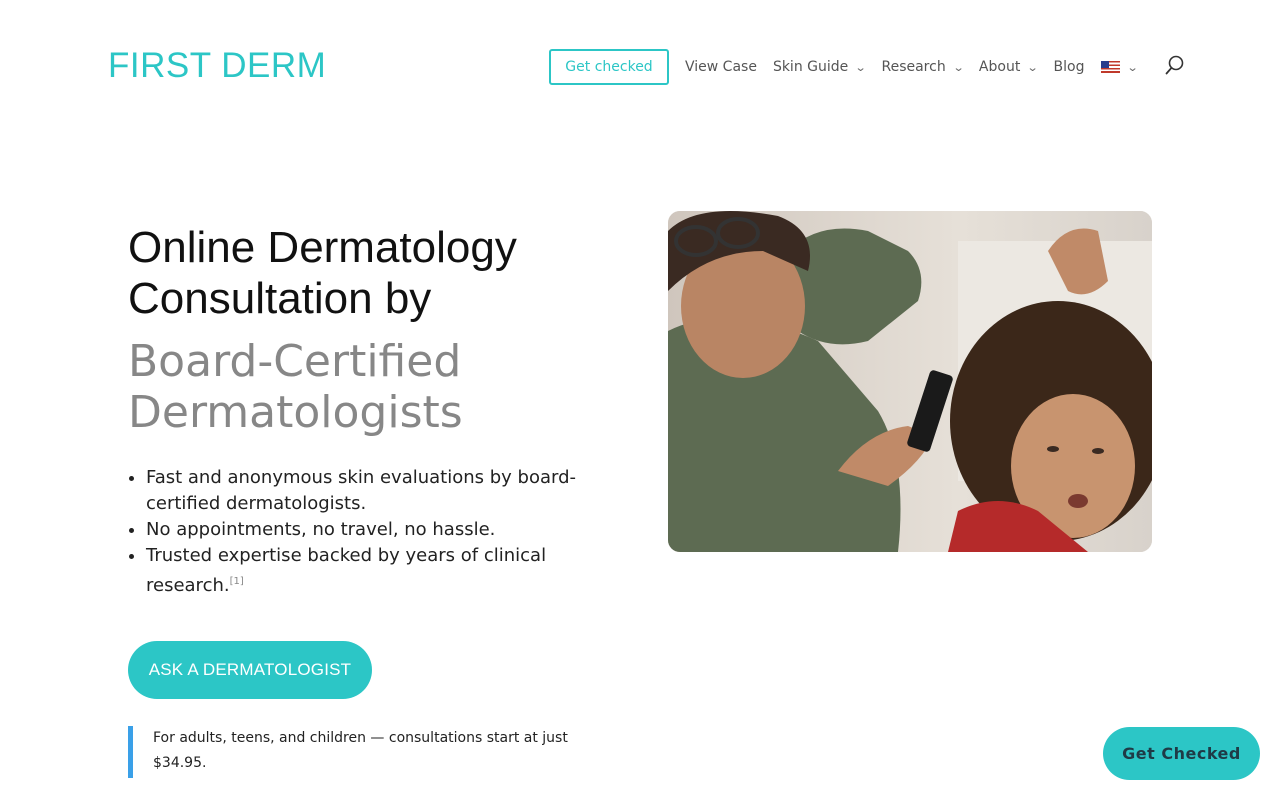  Describe the element at coordinates (1175, 65) in the screenshot. I see `search-icon` at that location.